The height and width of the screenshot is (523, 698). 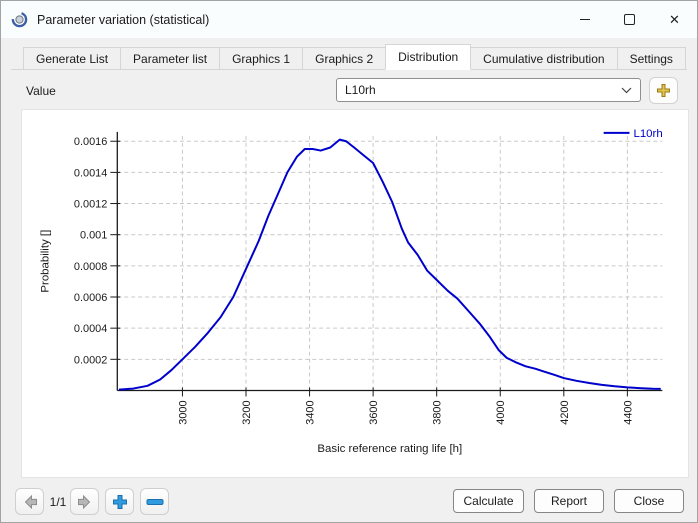 I want to click on value-label: Value, so click(x=41, y=91).